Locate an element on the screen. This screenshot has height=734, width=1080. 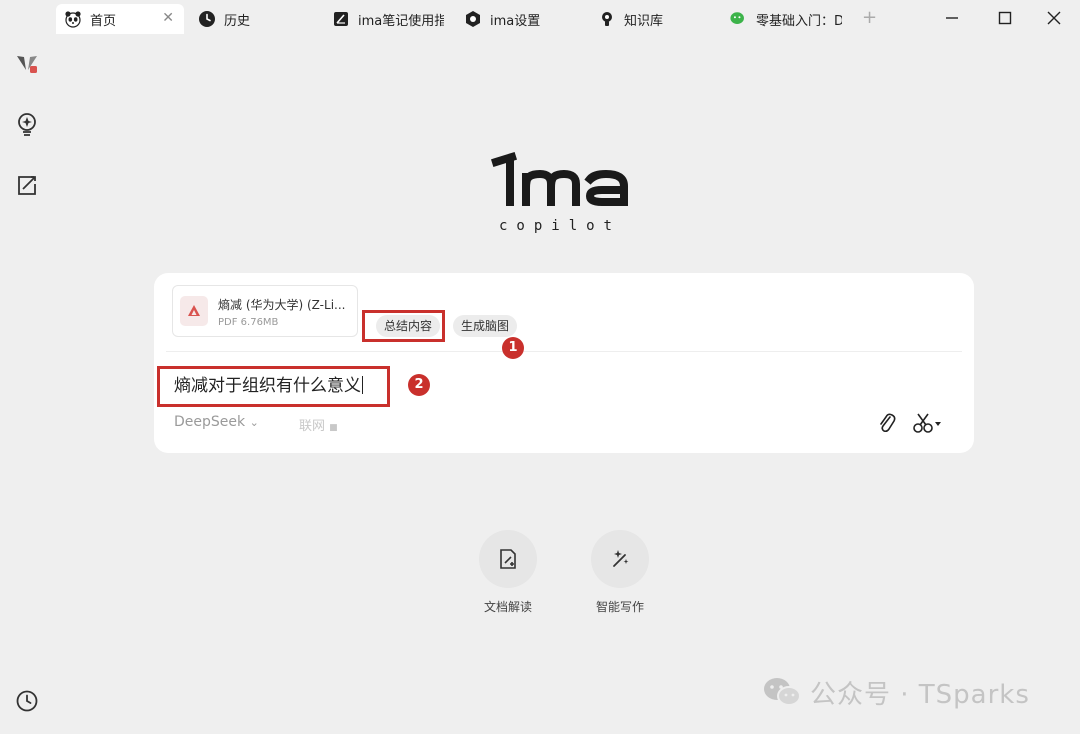
card-divider is located at coordinates (564, 351).